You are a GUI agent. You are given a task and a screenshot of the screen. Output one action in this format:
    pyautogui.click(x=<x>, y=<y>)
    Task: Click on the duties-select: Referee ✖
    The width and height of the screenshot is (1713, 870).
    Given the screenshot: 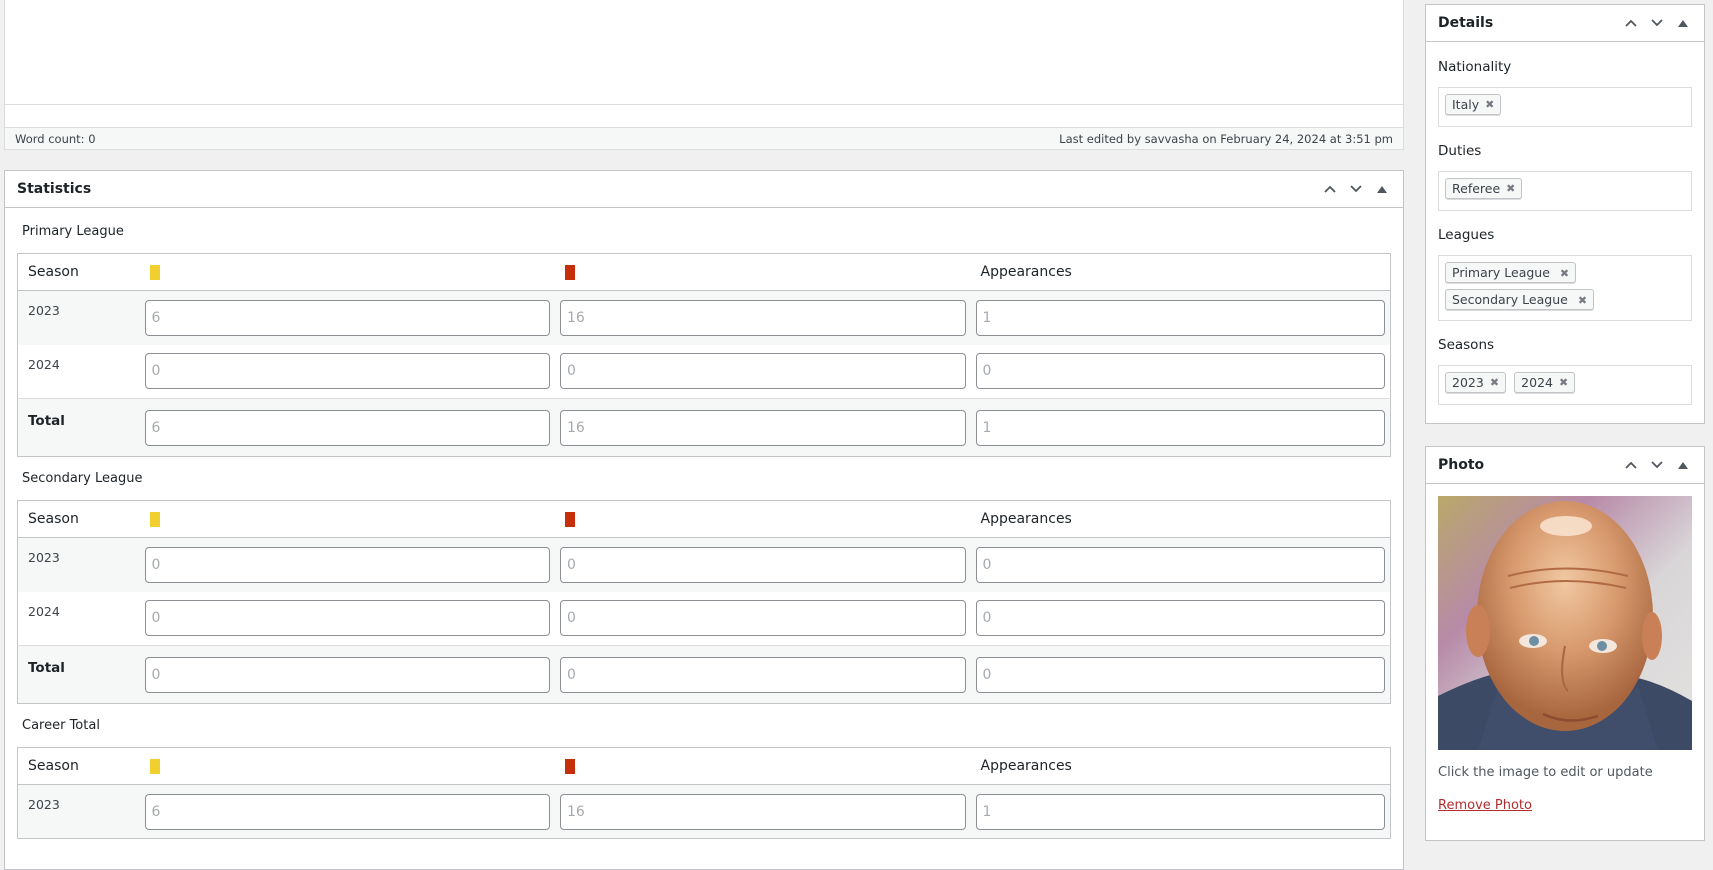 What is the action you would take?
    pyautogui.click(x=1565, y=191)
    